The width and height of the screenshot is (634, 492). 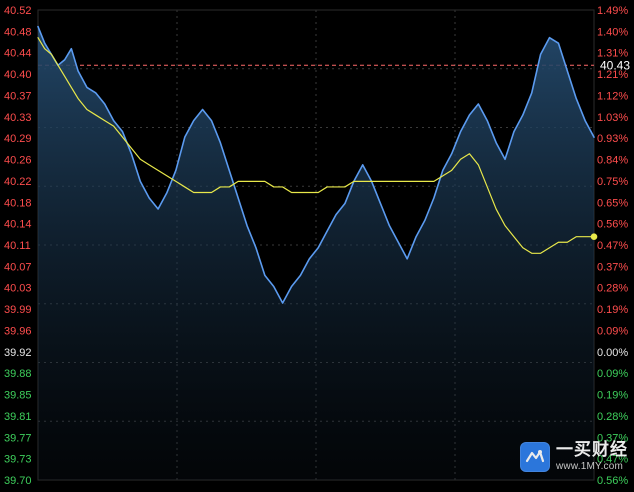 I want to click on y-tick-right: 0.75%, so click(x=612, y=182).